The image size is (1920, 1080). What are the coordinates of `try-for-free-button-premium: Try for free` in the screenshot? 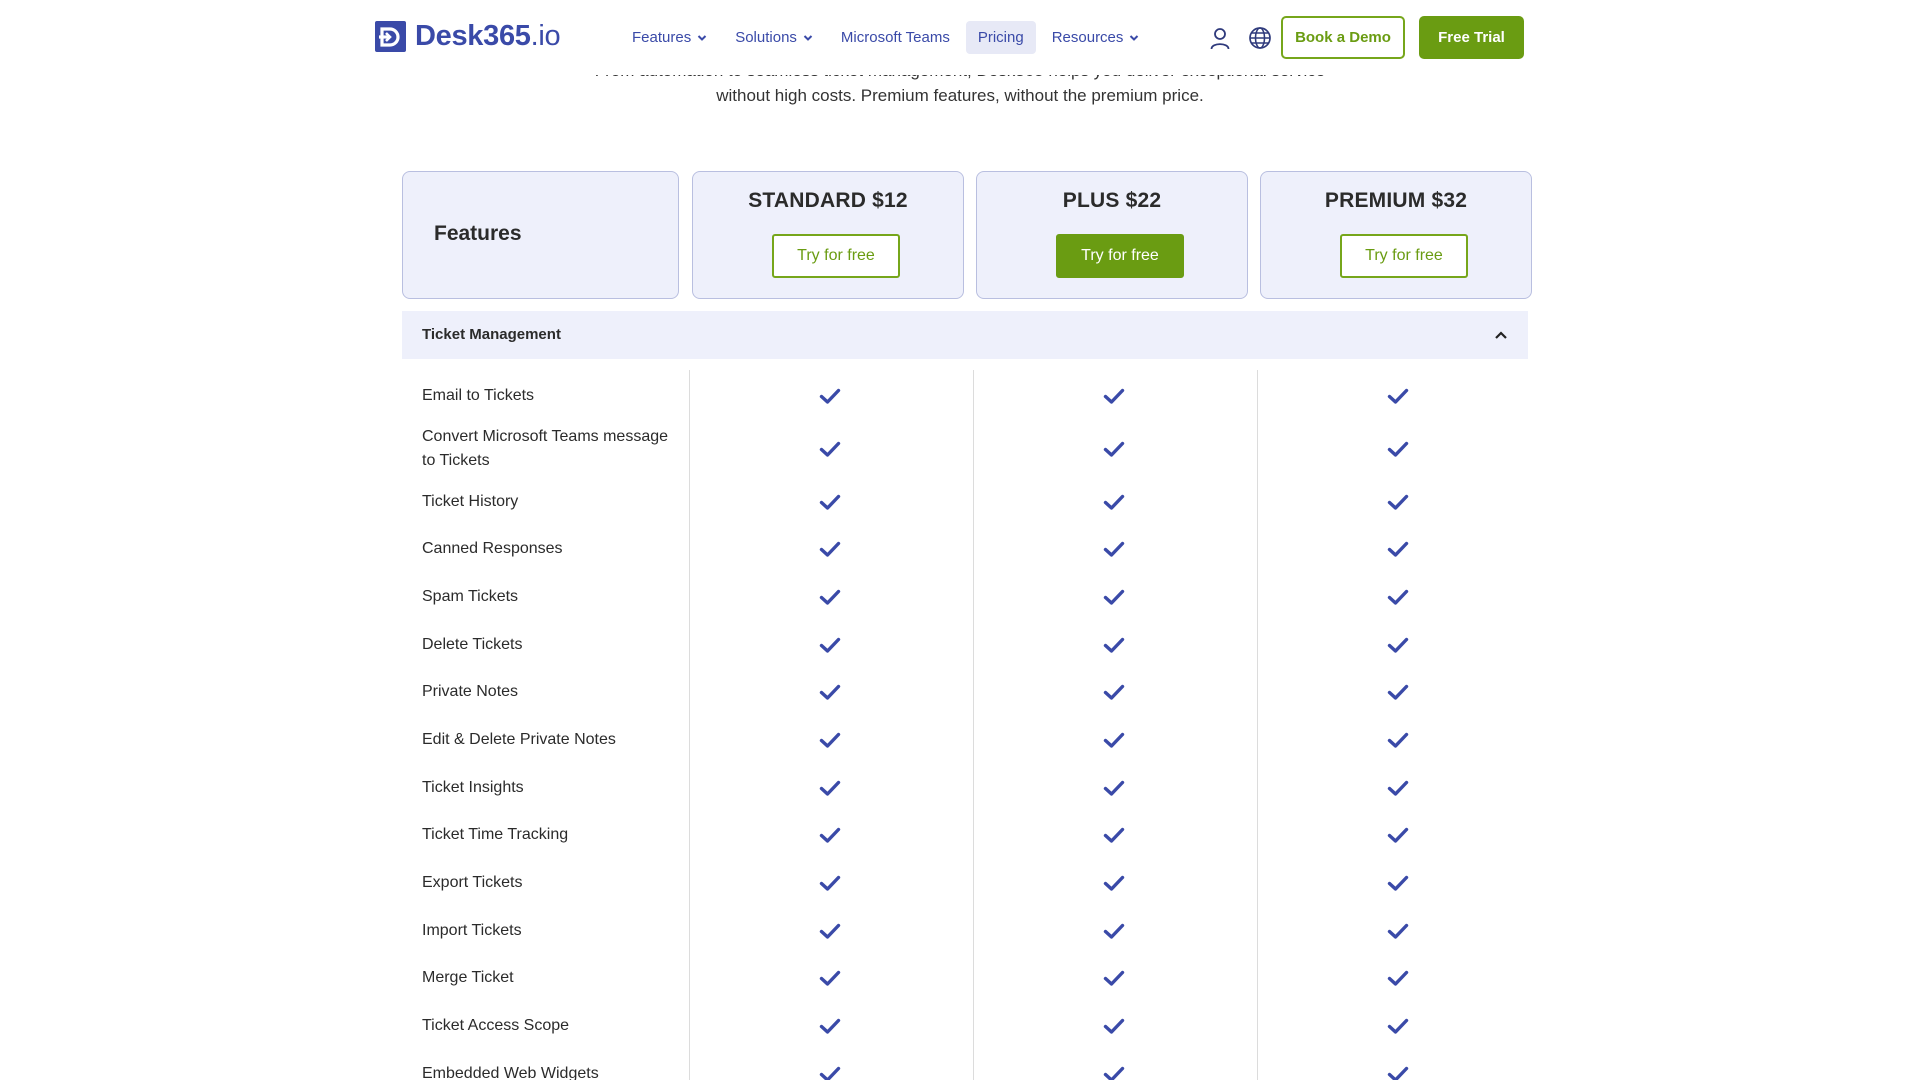 It's located at (1404, 256).